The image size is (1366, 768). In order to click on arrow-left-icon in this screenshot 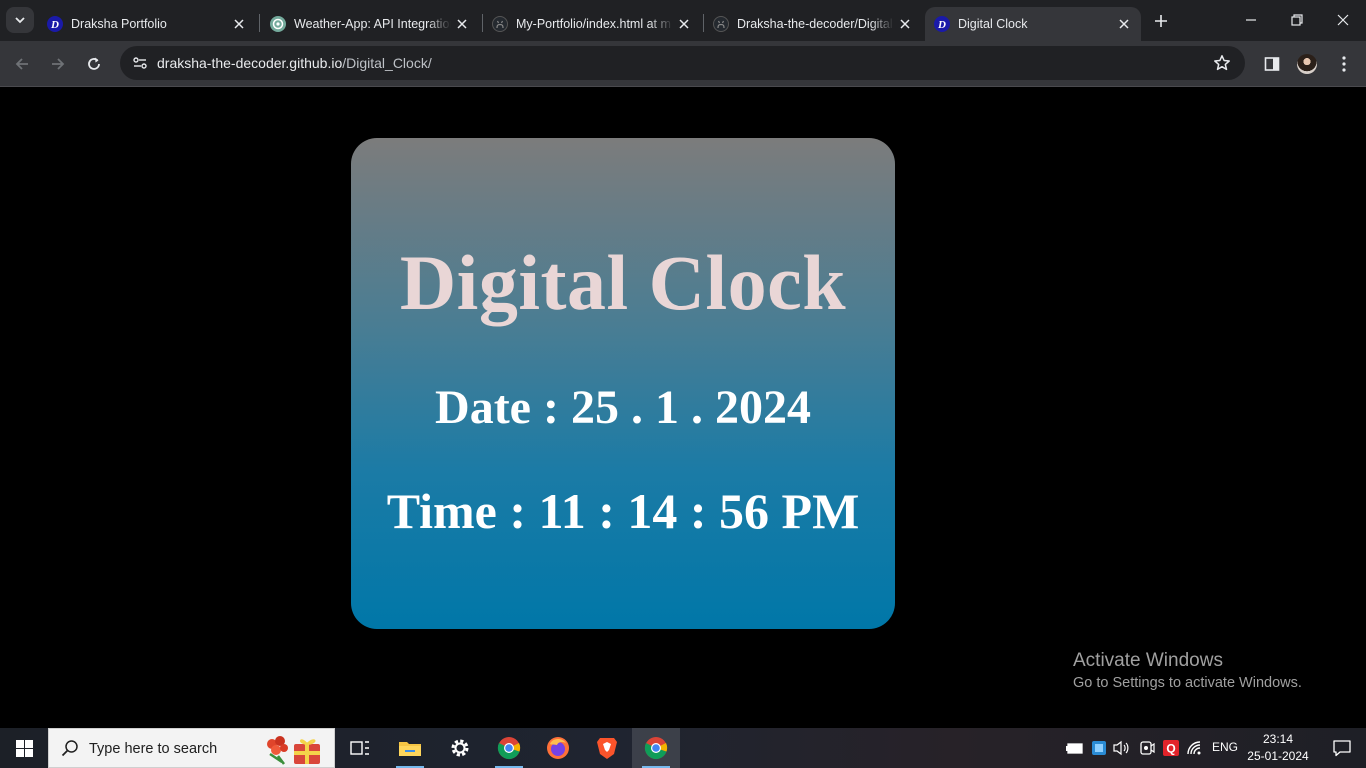, I will do `click(21, 64)`.